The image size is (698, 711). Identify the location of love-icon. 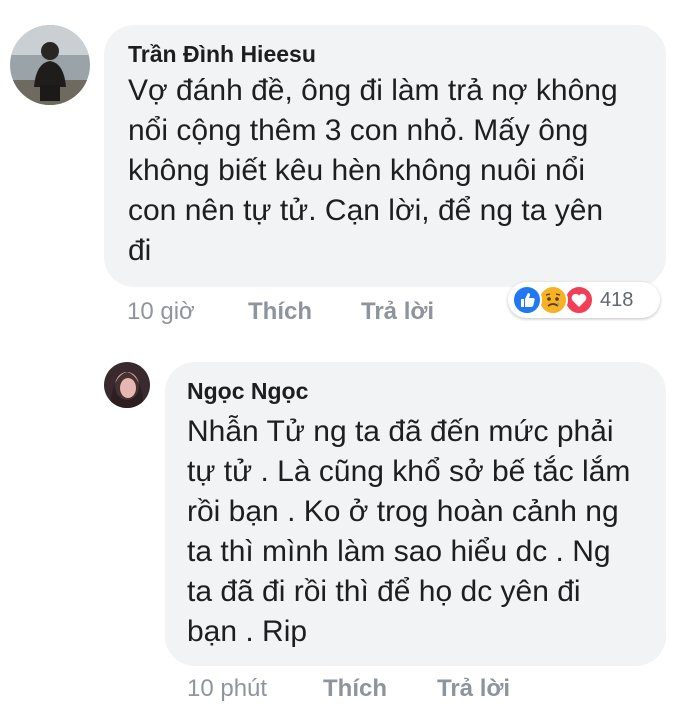
(579, 300).